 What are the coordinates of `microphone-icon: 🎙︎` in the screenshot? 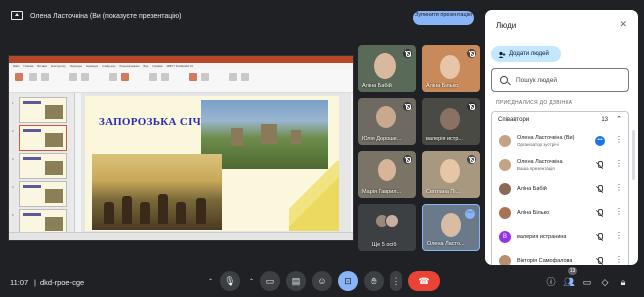 It's located at (230, 281).